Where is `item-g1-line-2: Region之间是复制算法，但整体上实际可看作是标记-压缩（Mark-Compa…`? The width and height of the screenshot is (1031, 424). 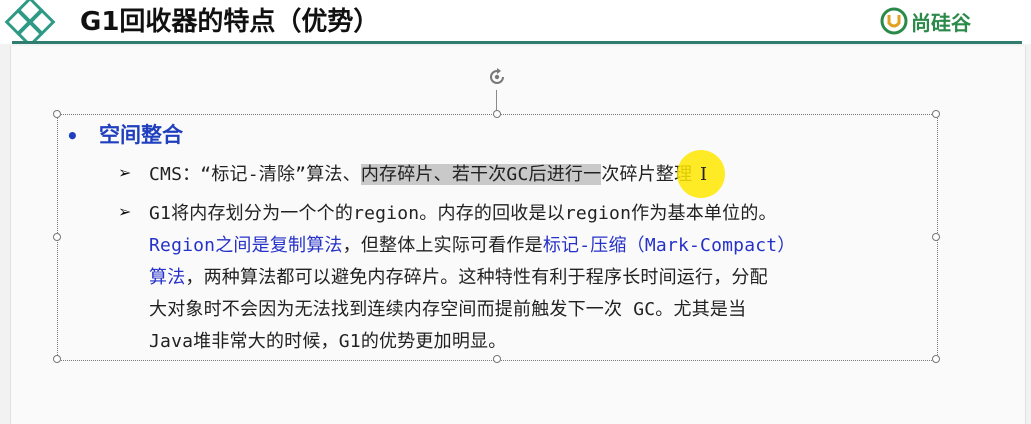
item-g1-line-2: Region之间是复制算法，但整体上实际可看作是标记-压缩（Mark-Compa… is located at coordinates (472, 244).